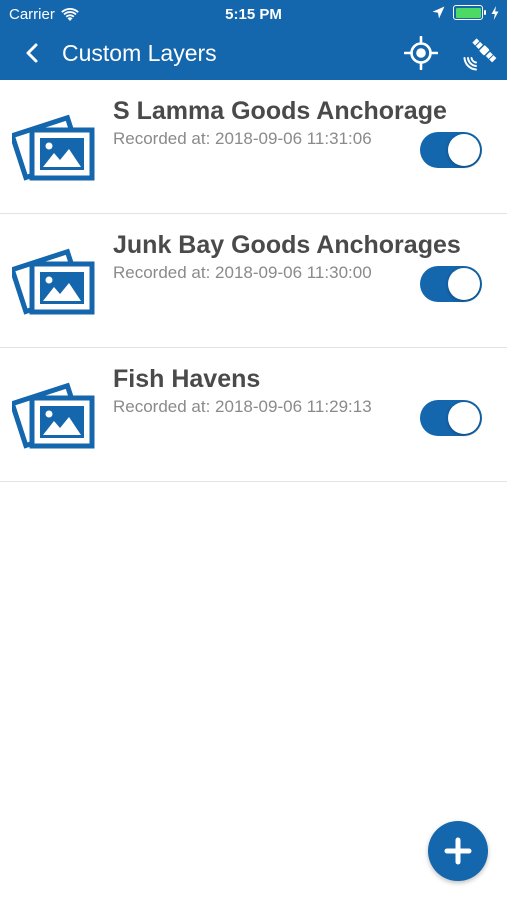 This screenshot has height=900, width=507. What do you see at coordinates (481, 53) in the screenshot?
I see `satellite-icon` at bounding box center [481, 53].